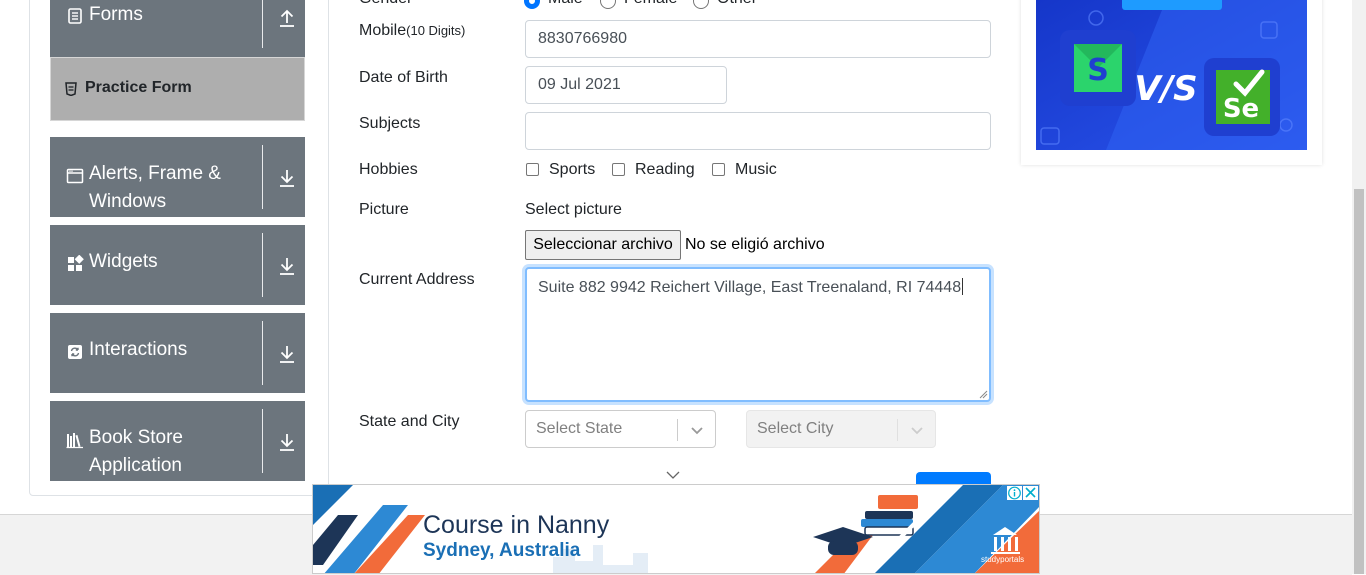 Image resolution: width=1366 pixels, height=575 pixels. I want to click on menu-group-book-store: Book Store Application, so click(177, 441).